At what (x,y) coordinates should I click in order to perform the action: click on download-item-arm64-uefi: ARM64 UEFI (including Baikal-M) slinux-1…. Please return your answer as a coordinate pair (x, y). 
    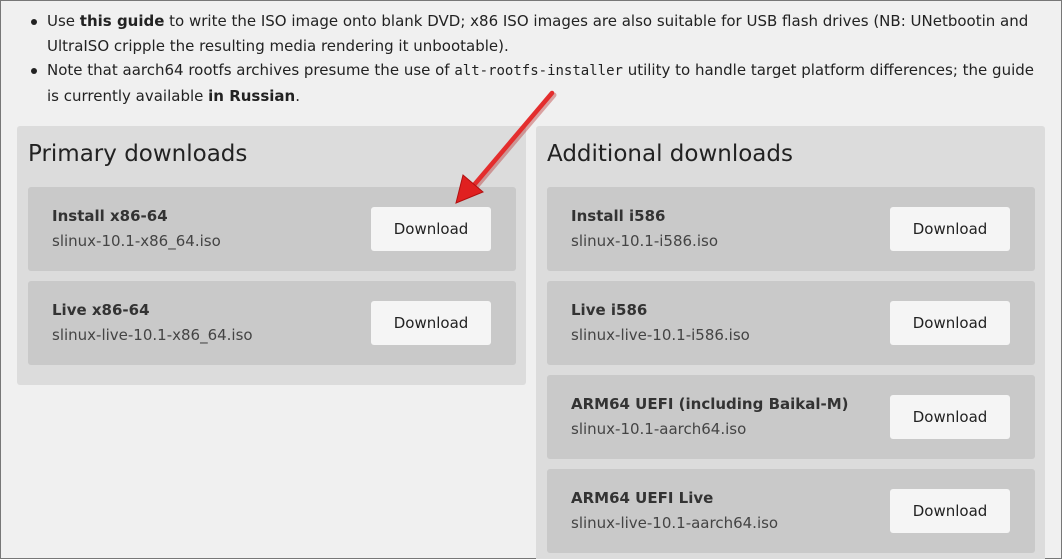
    Looking at the image, I should click on (791, 417).